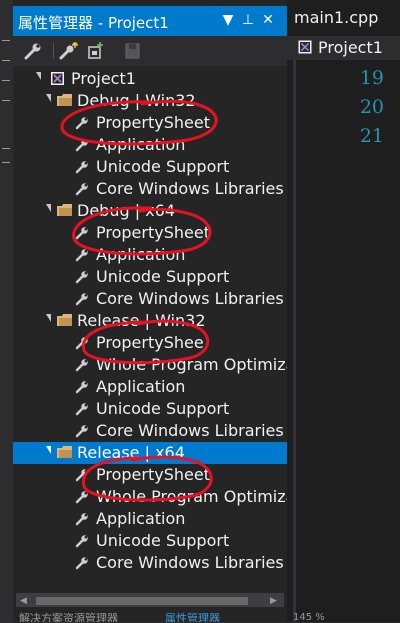  Describe the element at coordinates (95, 51) in the screenshot. I see `add-existing-property-sheet-icon` at that location.